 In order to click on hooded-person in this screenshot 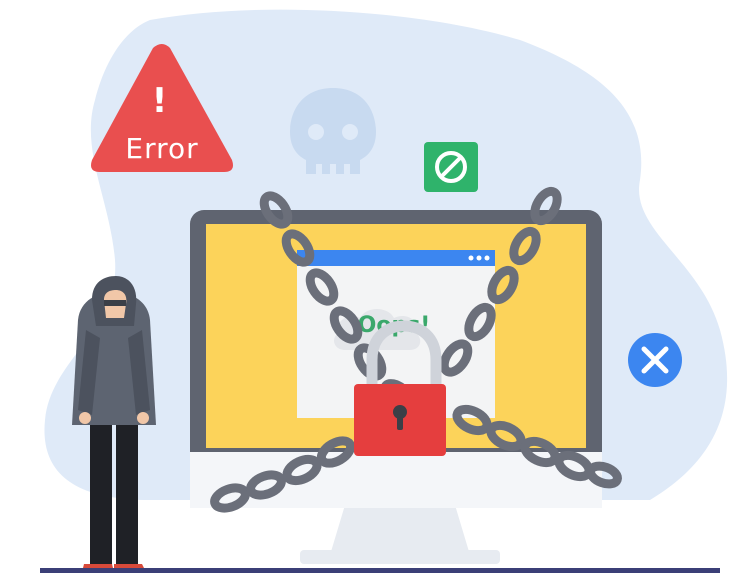, I will do `click(114, 424)`.